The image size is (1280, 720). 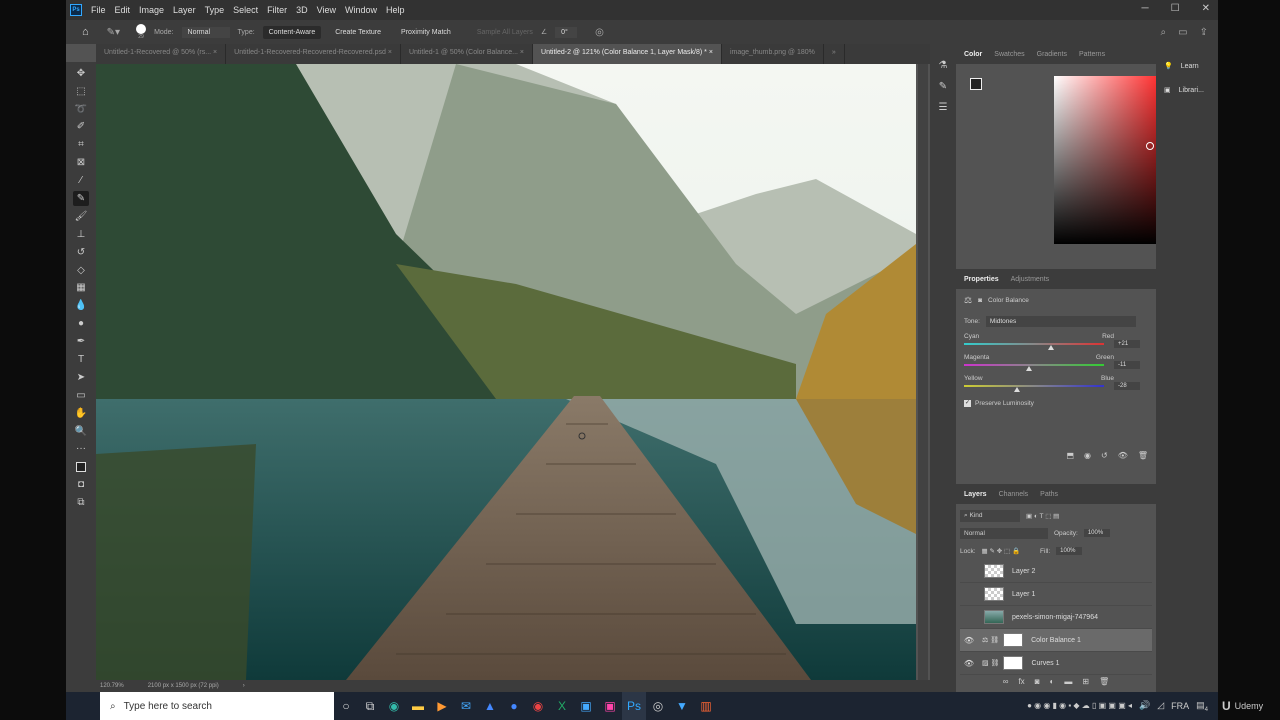 I want to click on screen-mode-icon: ⧉, so click(x=81, y=502).